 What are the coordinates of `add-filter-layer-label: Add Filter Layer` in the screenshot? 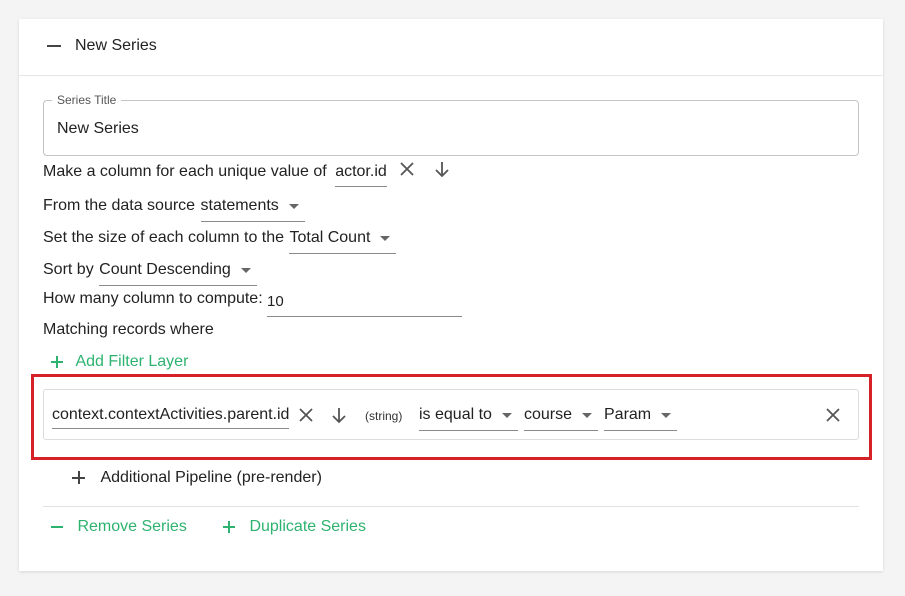 It's located at (132, 361).